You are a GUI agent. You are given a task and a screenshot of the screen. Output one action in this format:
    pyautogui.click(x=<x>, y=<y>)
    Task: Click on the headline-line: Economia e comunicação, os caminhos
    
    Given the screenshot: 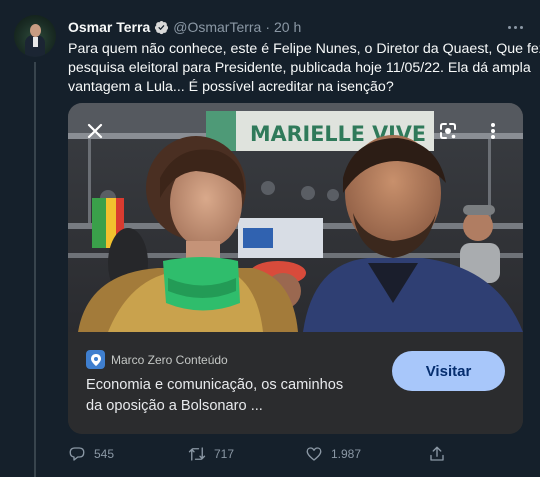 What is the action you would take?
    pyautogui.click(x=215, y=385)
    